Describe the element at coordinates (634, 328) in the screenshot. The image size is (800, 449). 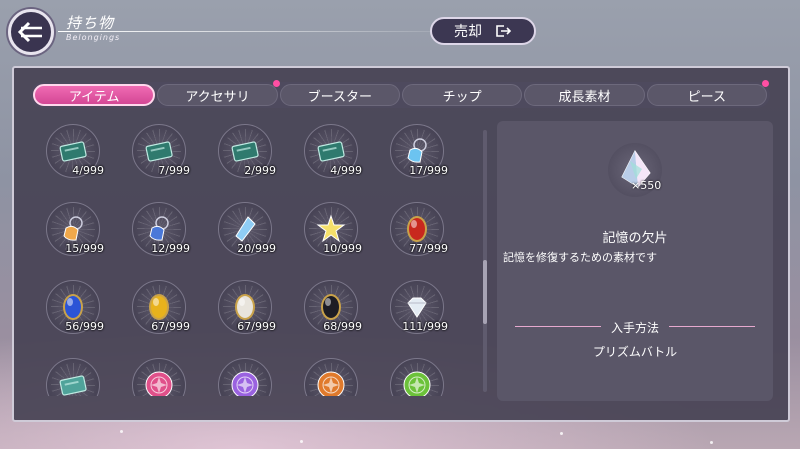
I see `acquisition-title: 入手方法` at that location.